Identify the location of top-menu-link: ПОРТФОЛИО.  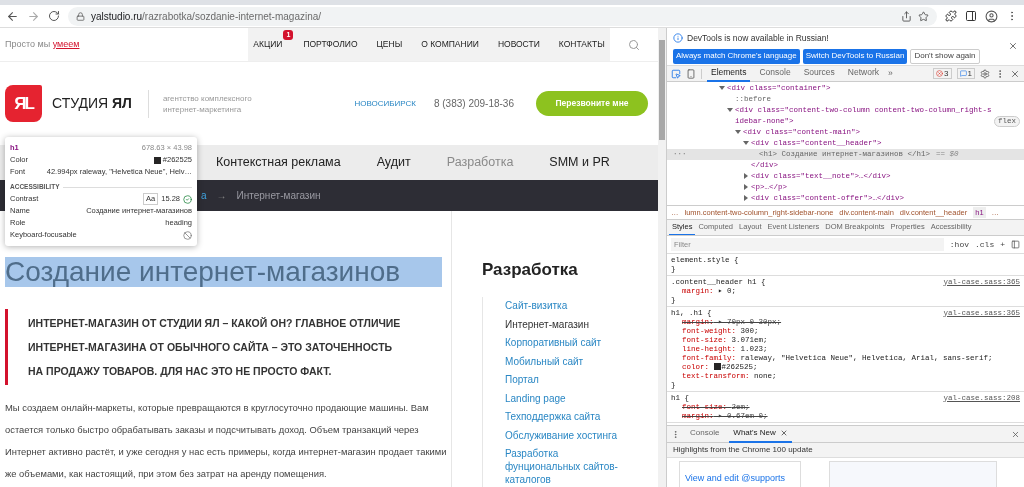
(330, 44).